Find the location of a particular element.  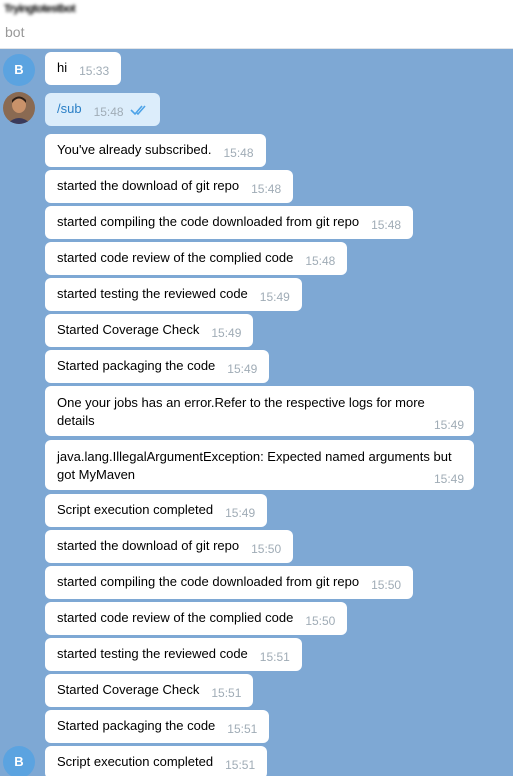

message-bubble: Script execution completed 15:49 is located at coordinates (156, 510).